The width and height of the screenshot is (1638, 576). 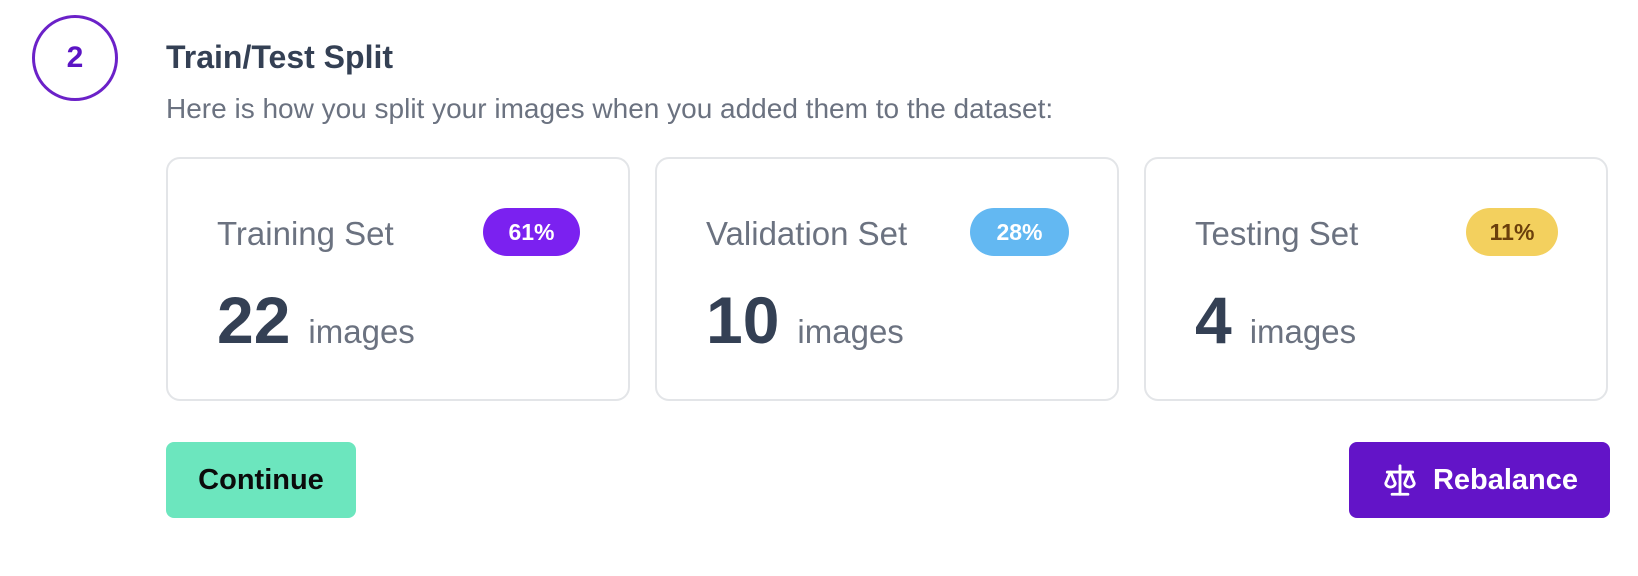 I want to click on card-count: 10 images, so click(x=805, y=320).